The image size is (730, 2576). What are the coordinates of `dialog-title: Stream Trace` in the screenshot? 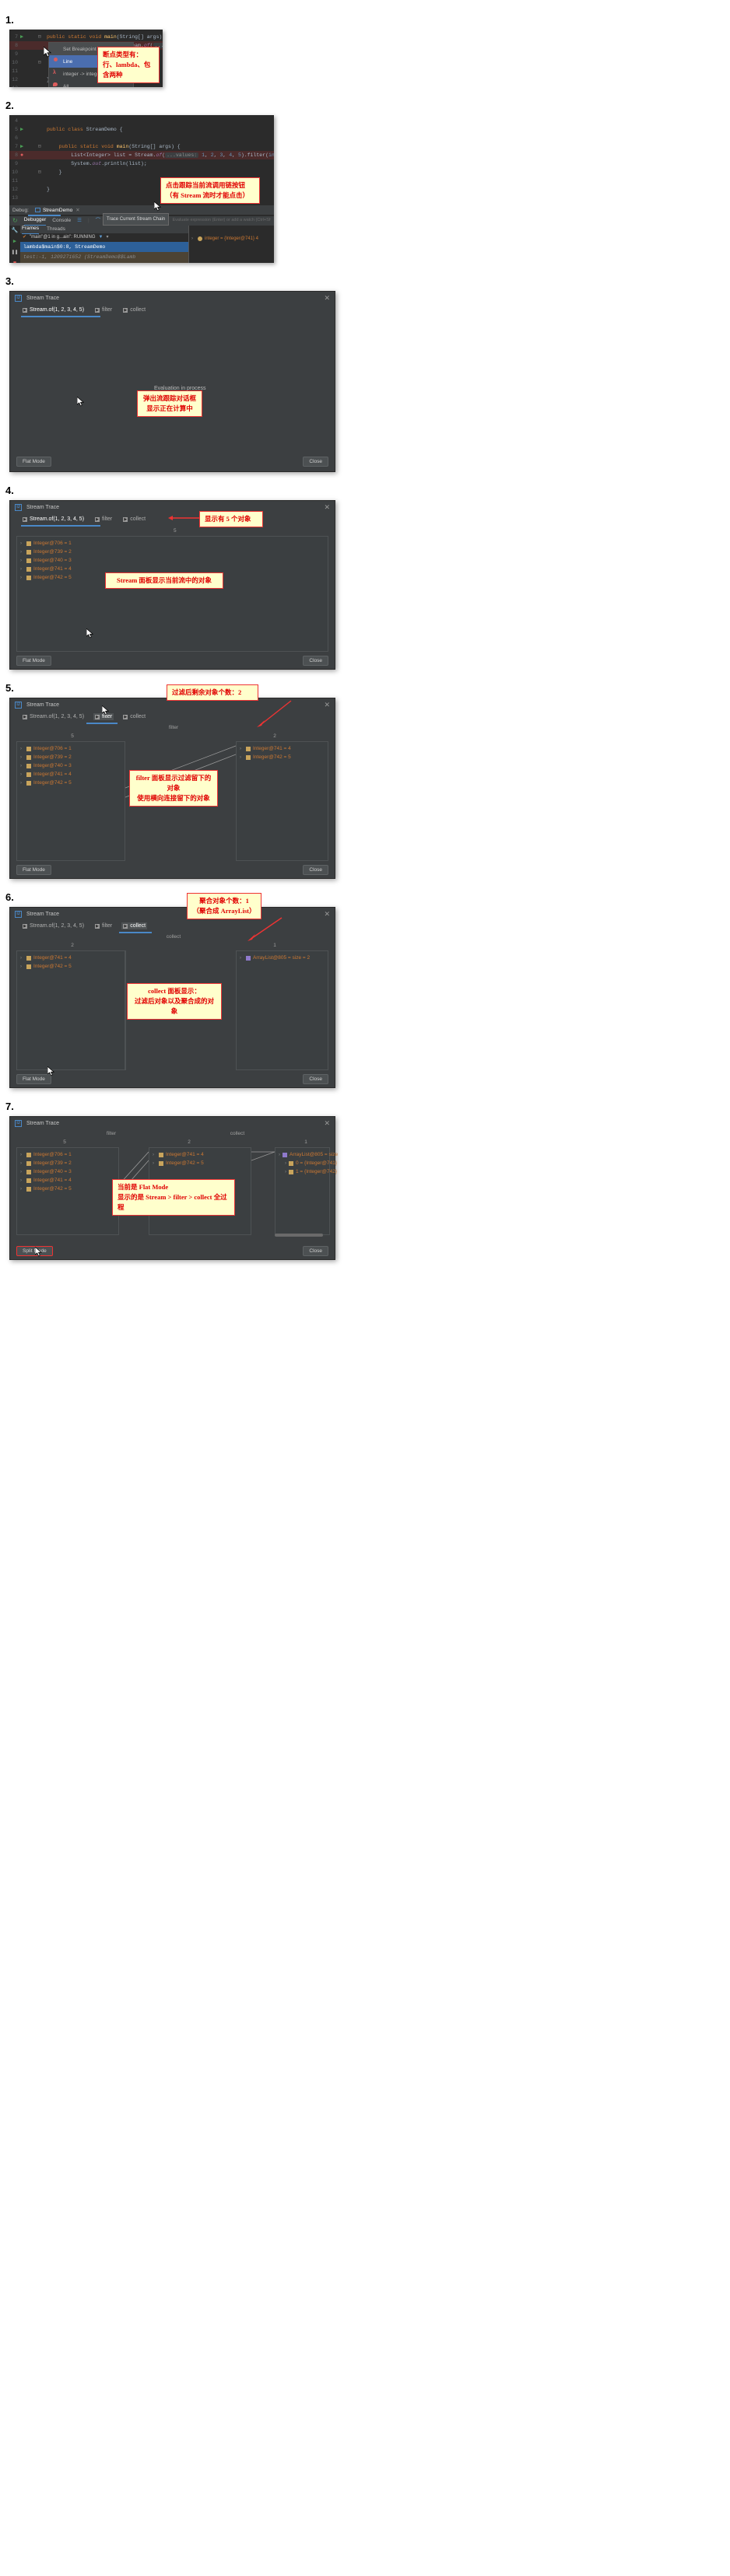 It's located at (43, 914).